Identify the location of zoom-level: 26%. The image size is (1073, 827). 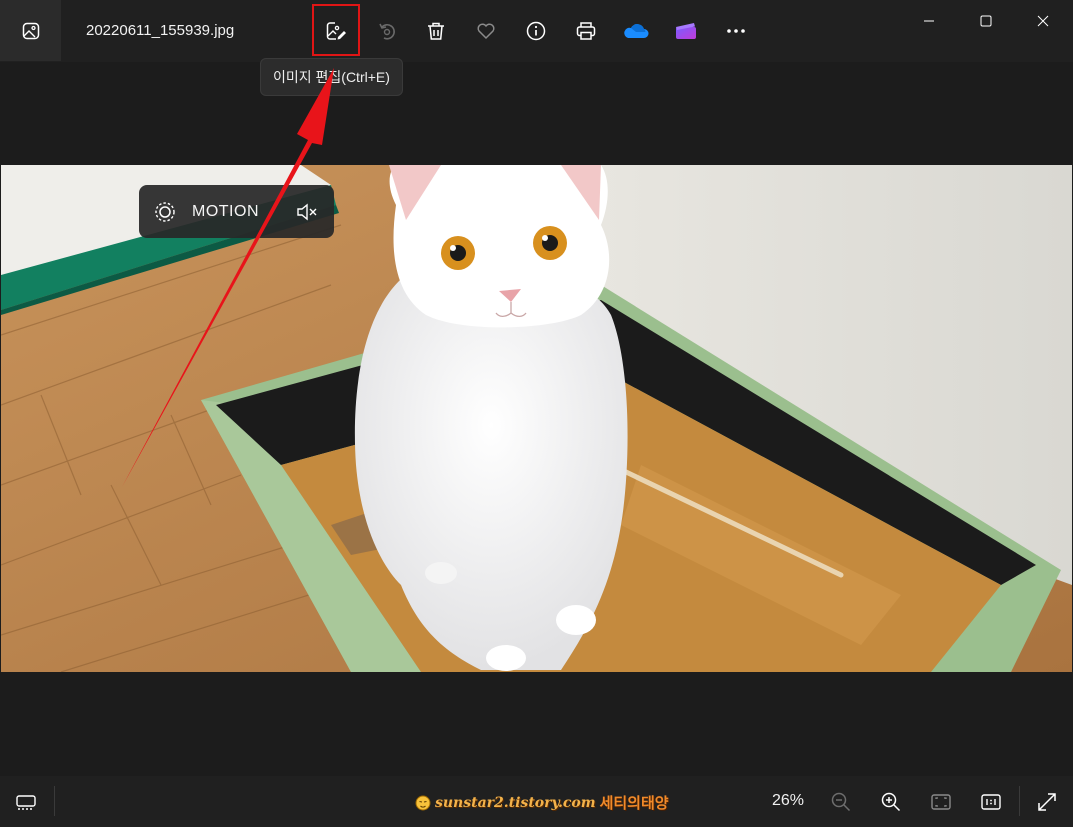
(788, 800).